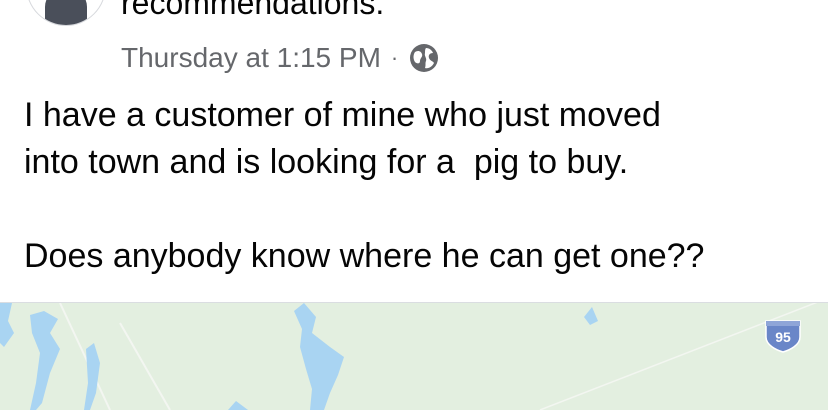 The height and width of the screenshot is (410, 828). I want to click on avatar, so click(66, 13).